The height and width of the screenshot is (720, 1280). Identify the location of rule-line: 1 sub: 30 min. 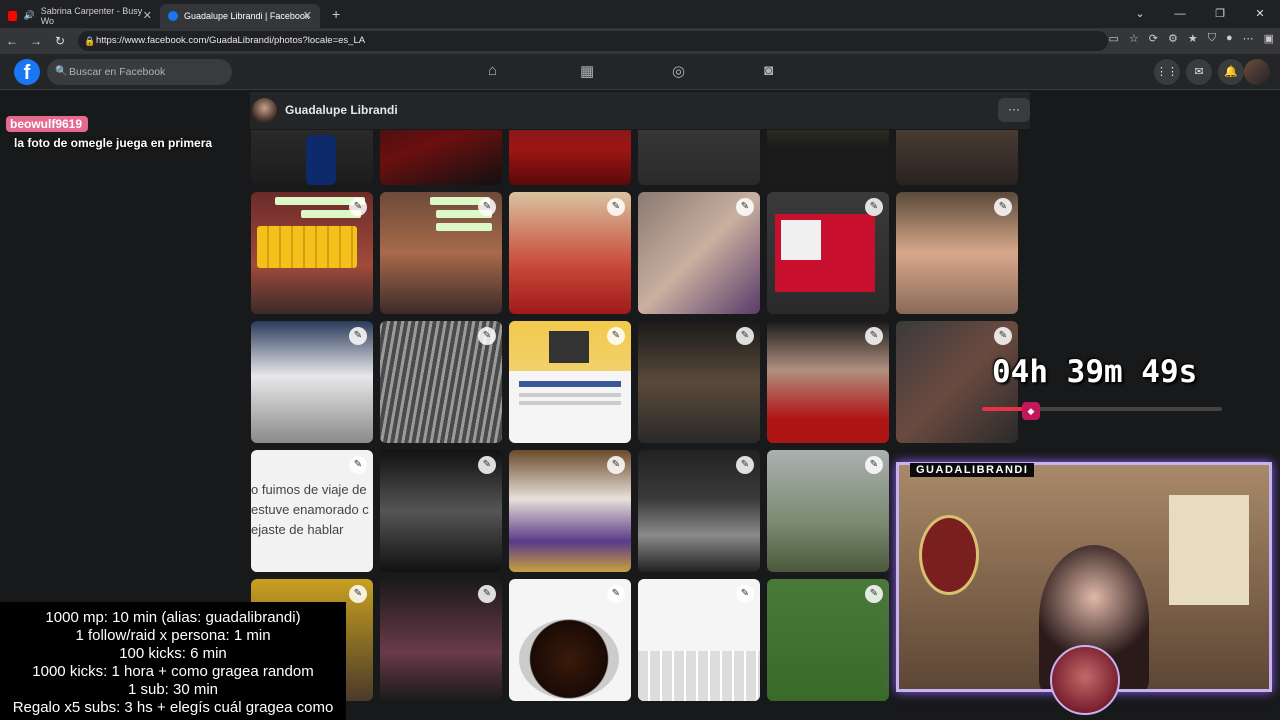
(173, 689).